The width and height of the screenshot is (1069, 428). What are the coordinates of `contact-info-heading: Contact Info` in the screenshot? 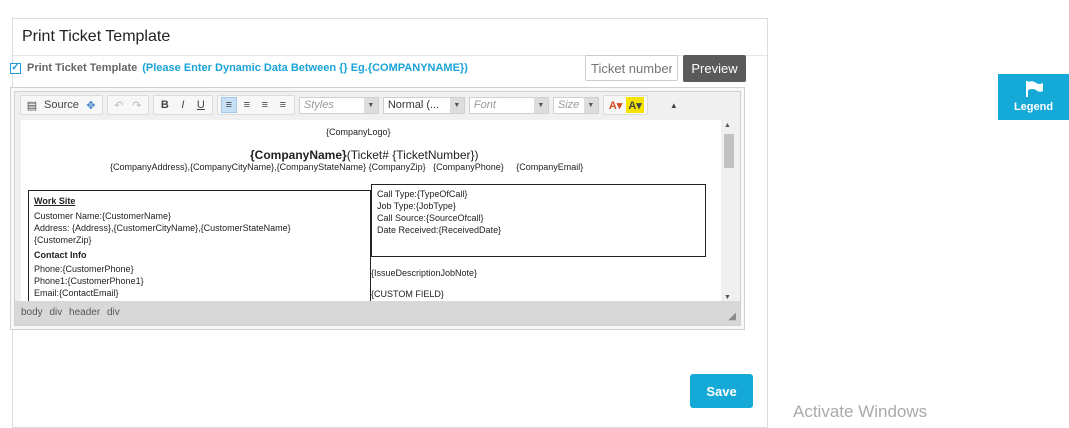 It's located at (60, 255).